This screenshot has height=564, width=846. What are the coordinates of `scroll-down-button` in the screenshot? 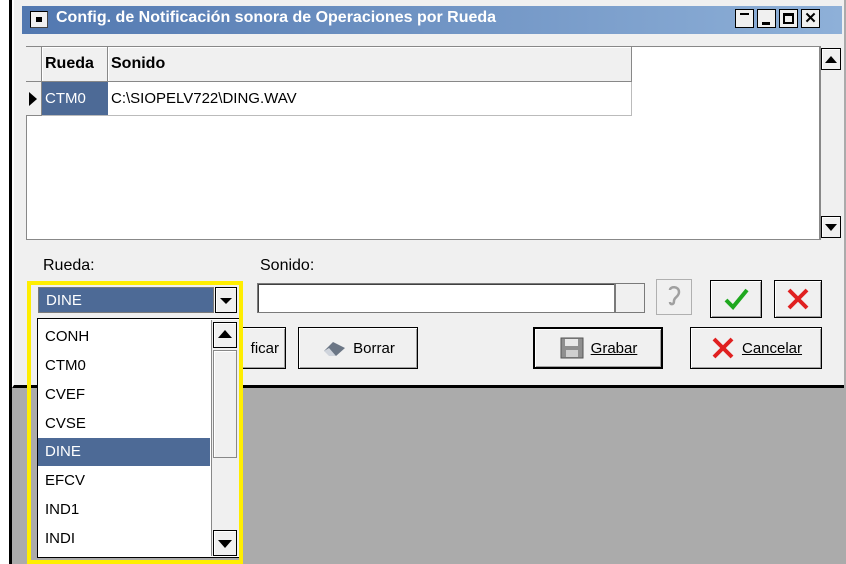 It's located at (831, 227).